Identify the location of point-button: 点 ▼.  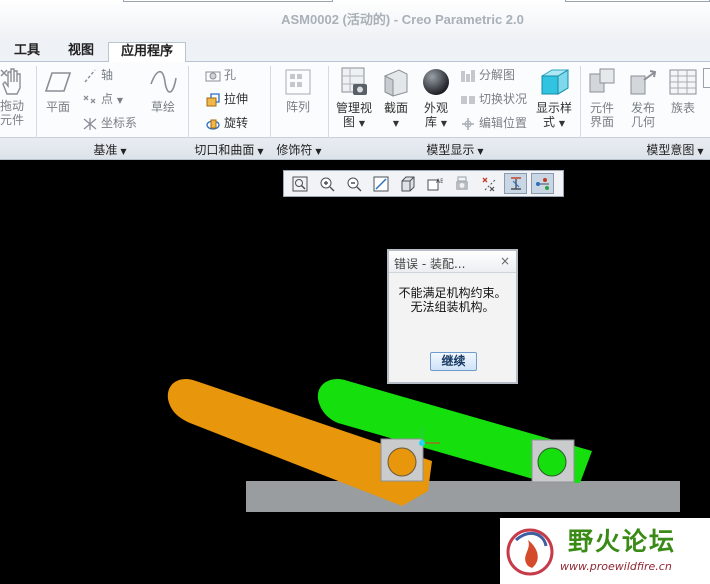
(102, 99).